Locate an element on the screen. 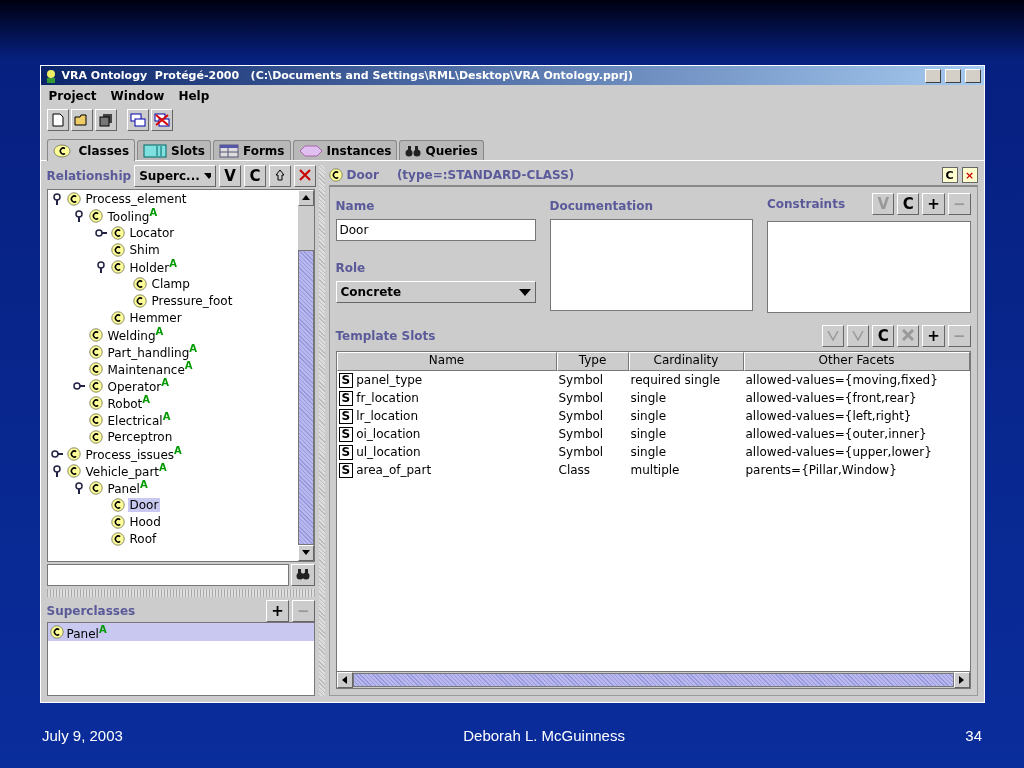 This screenshot has width=1024, height=768. tree-item: Holder$^{A}$ is located at coordinates (153, 266).